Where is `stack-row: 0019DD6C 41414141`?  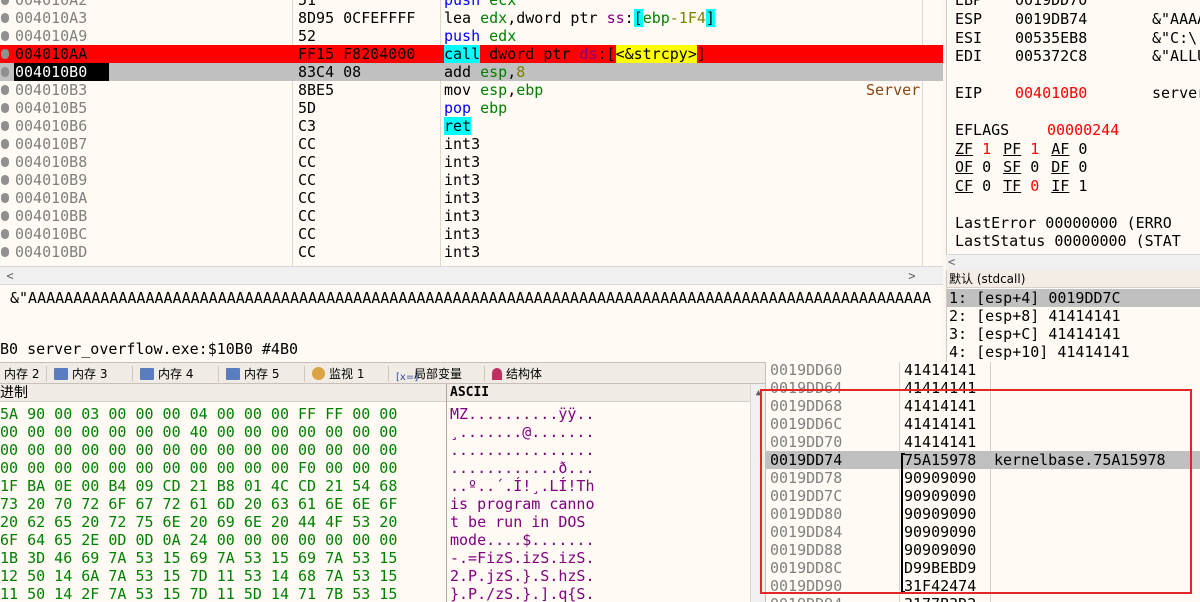 stack-row: 0019DD6C 41414141 is located at coordinates (983, 424).